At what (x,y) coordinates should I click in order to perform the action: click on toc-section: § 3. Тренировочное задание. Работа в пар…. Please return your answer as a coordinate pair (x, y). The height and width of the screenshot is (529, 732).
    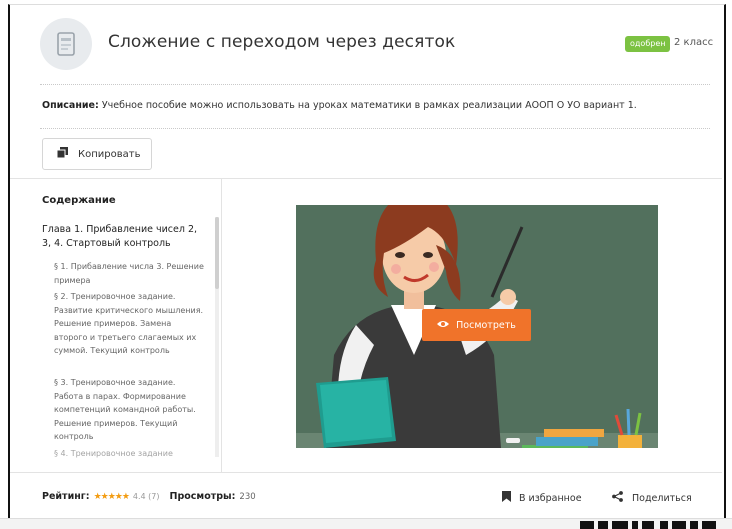
    Looking at the image, I should click on (129, 410).